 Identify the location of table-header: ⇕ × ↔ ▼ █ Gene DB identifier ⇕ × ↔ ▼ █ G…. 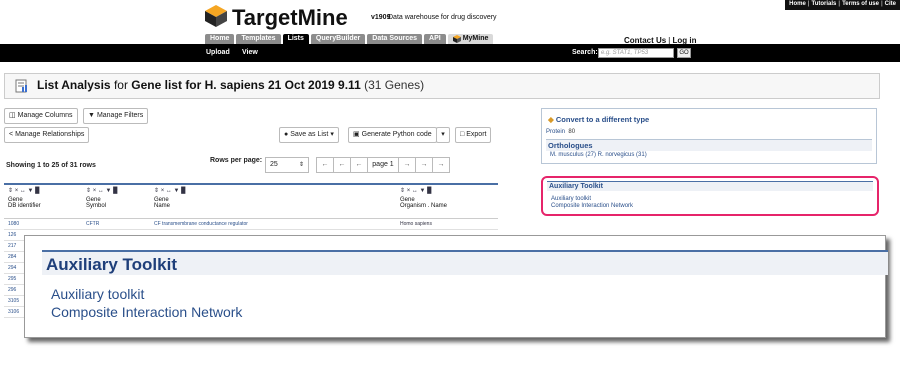
(251, 202).